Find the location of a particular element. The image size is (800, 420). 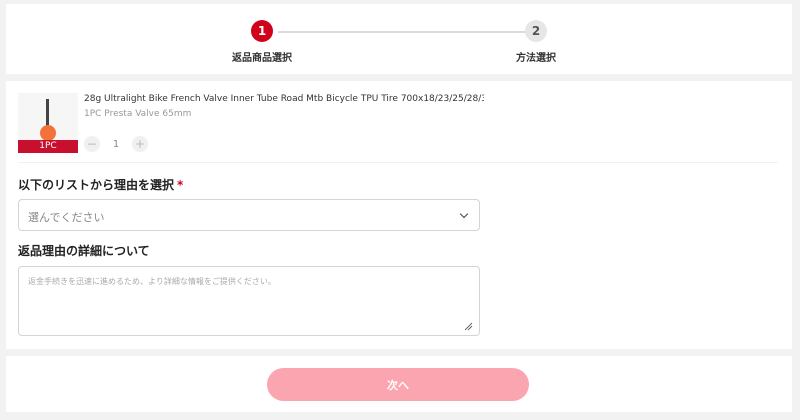

reason-label: 以下のリストから理由を選択 * is located at coordinates (100, 184).